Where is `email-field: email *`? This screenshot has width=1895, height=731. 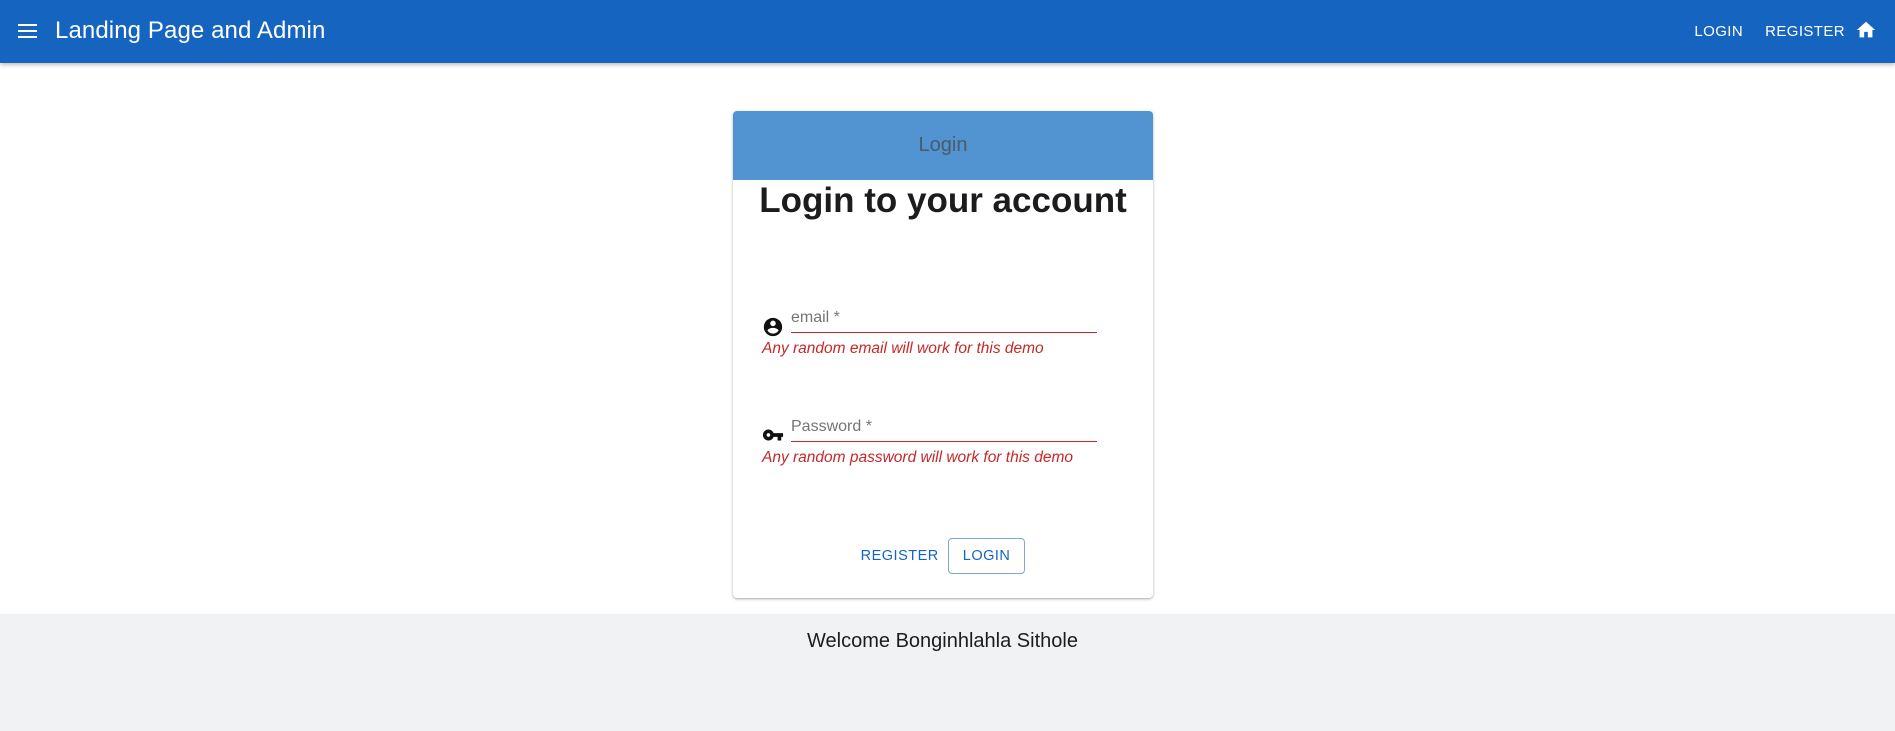
email-field: email * is located at coordinates (944, 320).